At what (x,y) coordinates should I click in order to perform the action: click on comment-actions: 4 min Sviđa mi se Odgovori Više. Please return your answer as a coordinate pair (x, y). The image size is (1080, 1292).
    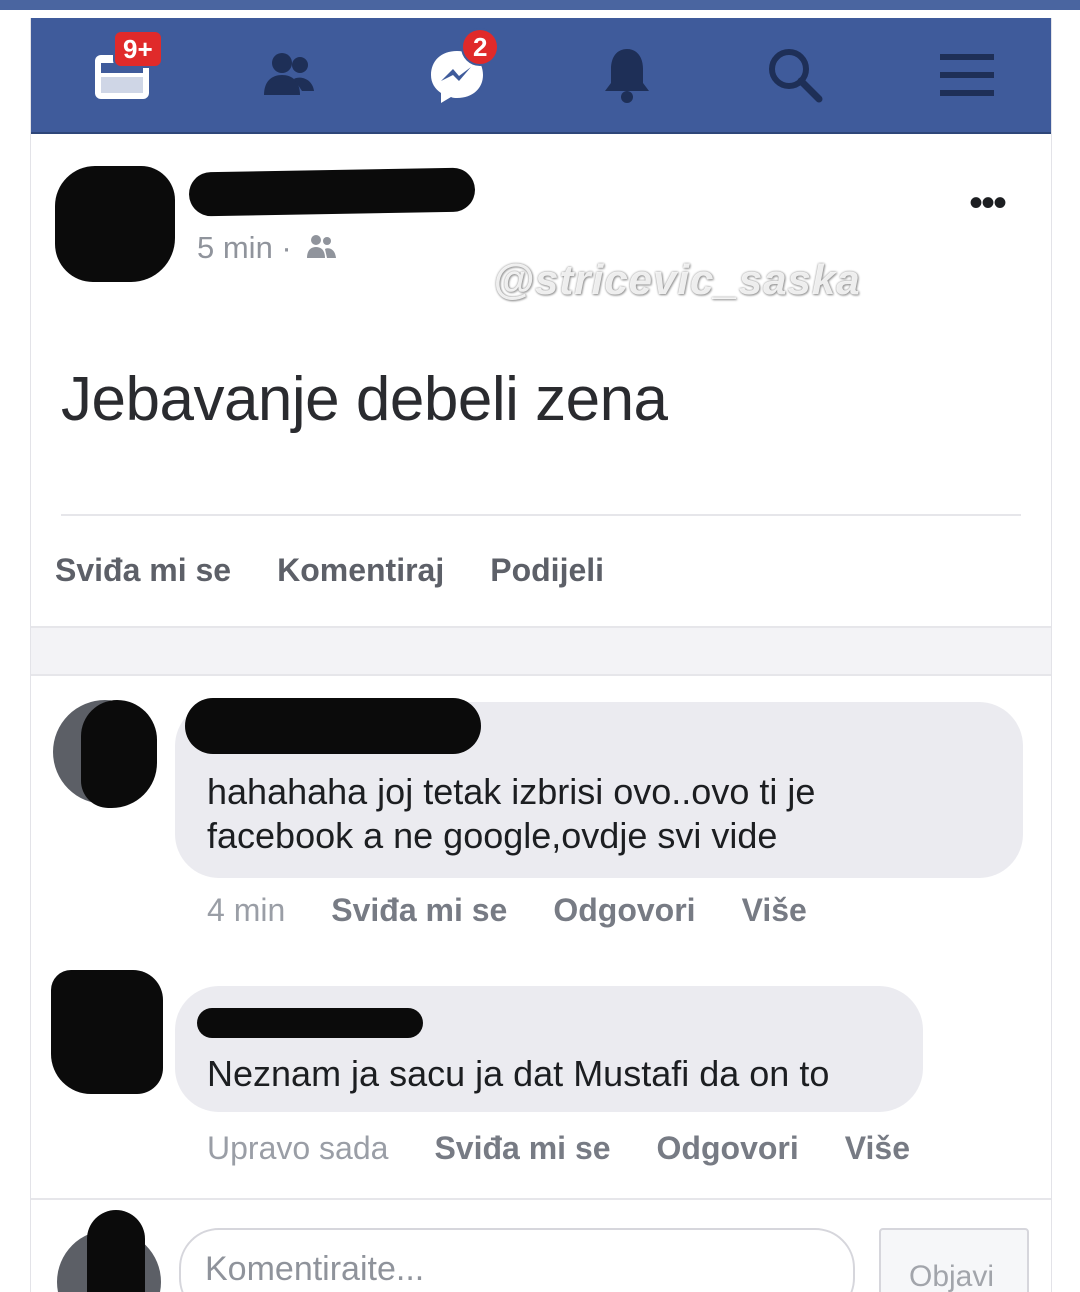
    Looking at the image, I should click on (507, 910).